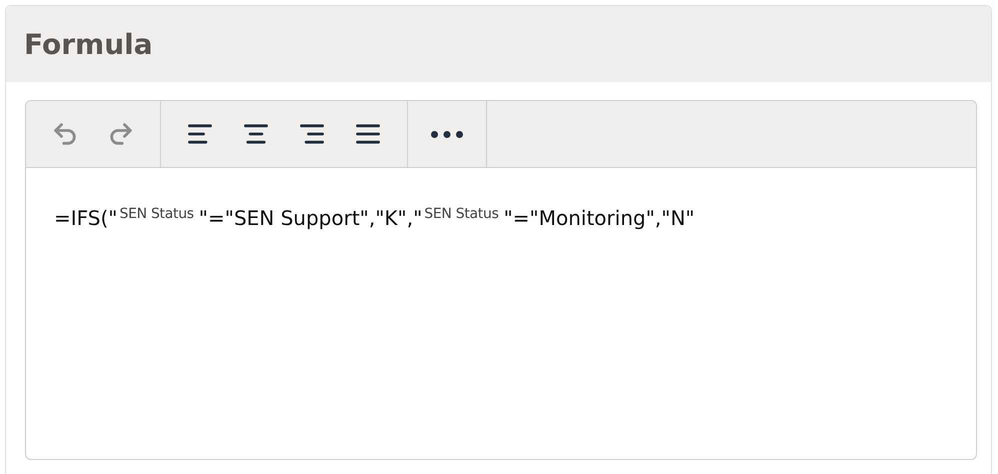 Image resolution: width=998 pixels, height=474 pixels. What do you see at coordinates (447, 134) in the screenshot?
I see `more-icon` at bounding box center [447, 134].